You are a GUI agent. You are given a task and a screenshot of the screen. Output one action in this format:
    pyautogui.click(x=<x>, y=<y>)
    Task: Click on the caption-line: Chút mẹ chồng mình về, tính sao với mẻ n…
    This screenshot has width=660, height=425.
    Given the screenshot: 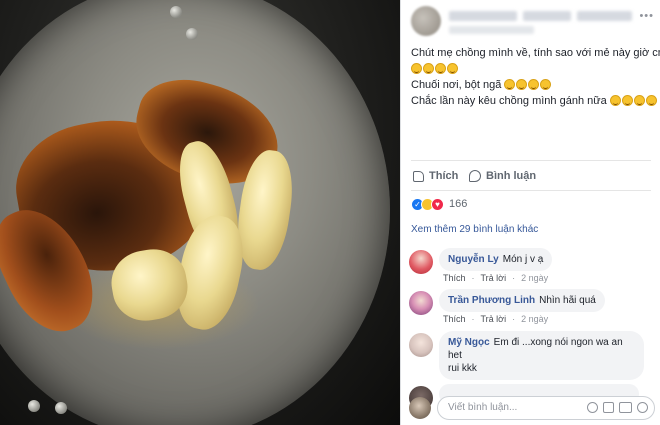 What is the action you would take?
    pyautogui.click(x=535, y=53)
    